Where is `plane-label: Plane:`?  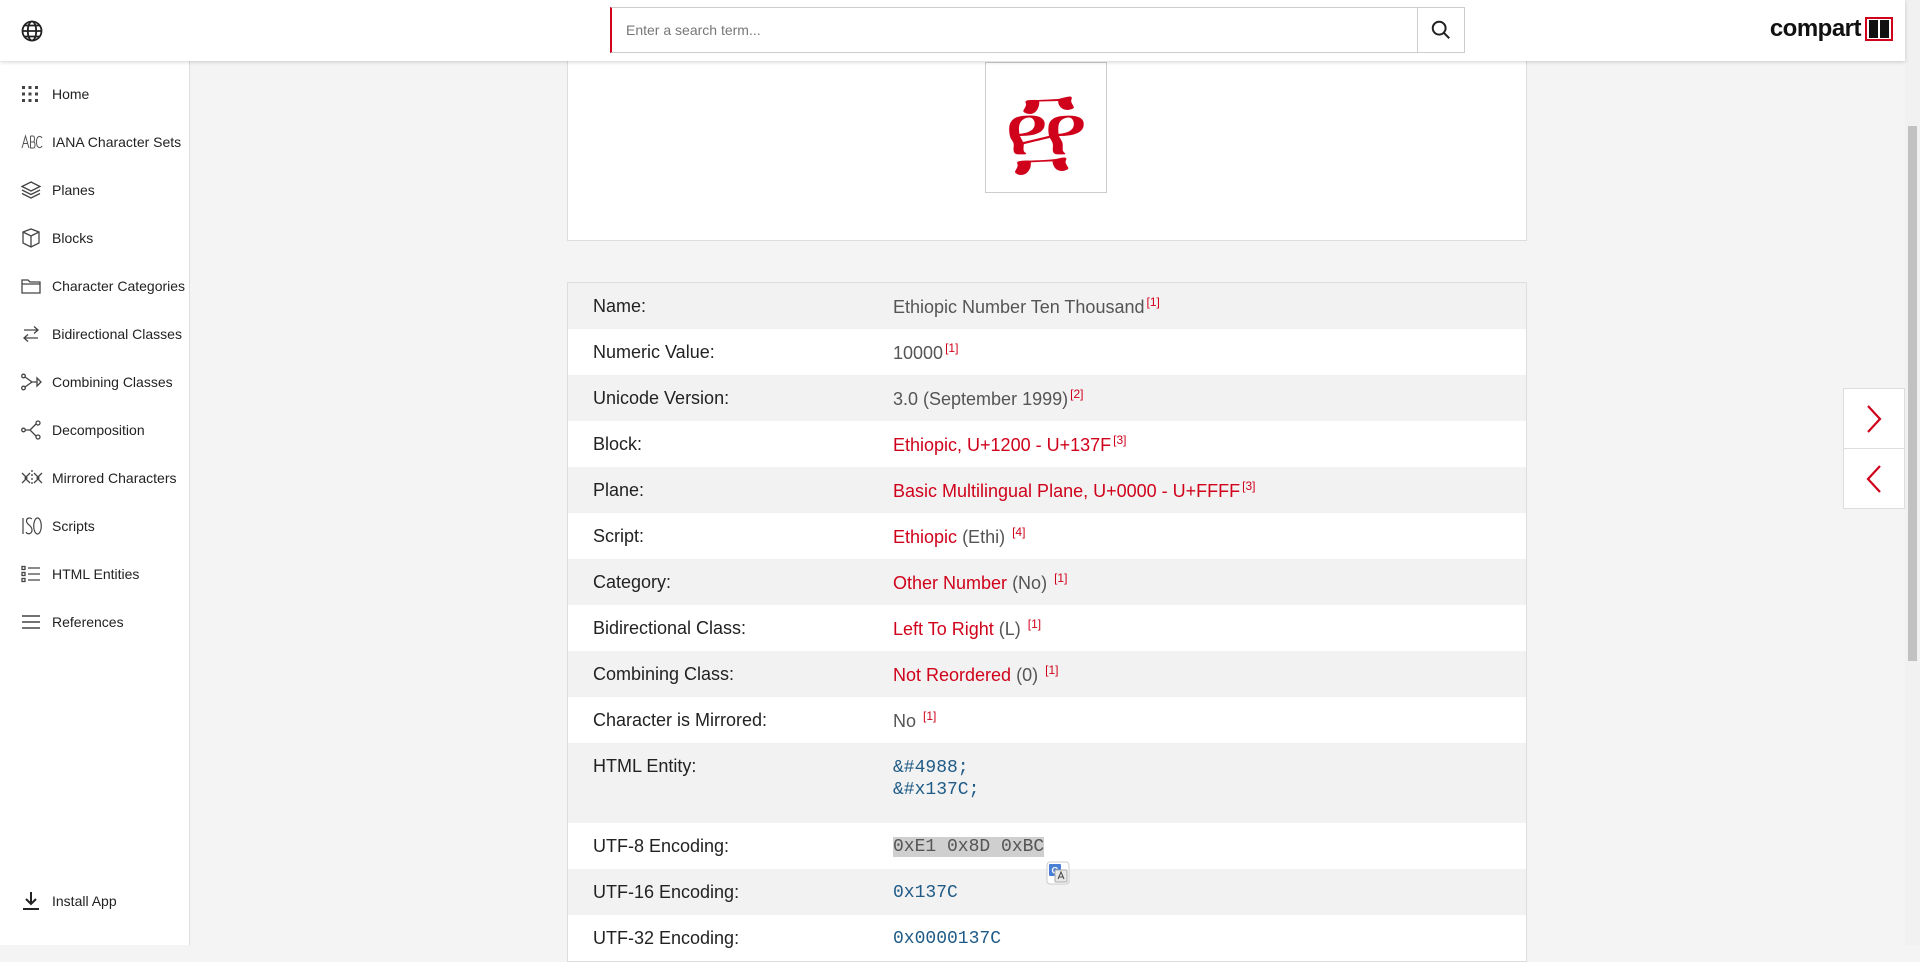 plane-label: Plane: is located at coordinates (619, 489).